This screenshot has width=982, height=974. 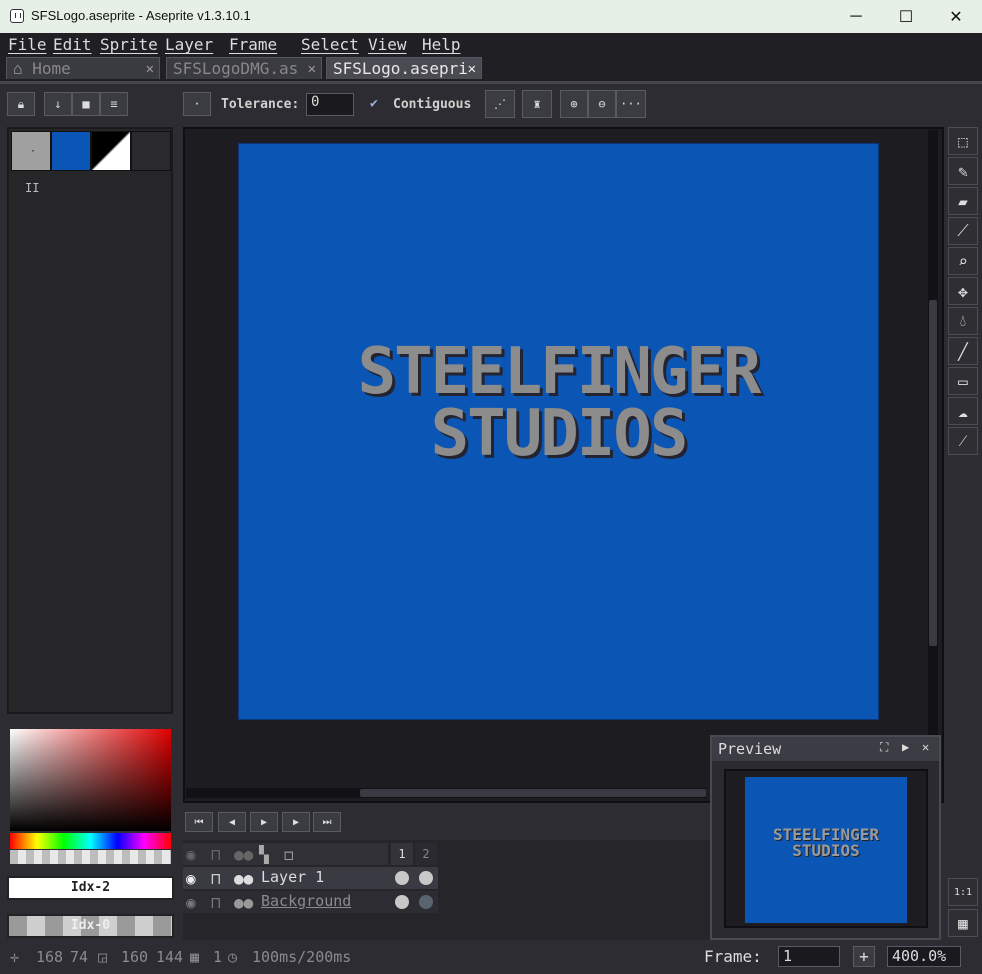 I want to click on menu-frame: Frame, so click(x=253, y=44).